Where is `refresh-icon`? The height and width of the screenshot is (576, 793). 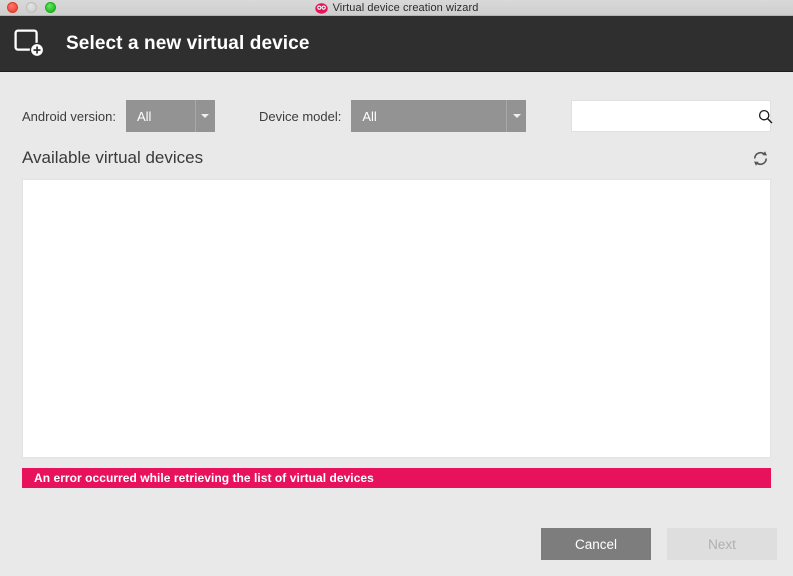
refresh-icon is located at coordinates (760, 158).